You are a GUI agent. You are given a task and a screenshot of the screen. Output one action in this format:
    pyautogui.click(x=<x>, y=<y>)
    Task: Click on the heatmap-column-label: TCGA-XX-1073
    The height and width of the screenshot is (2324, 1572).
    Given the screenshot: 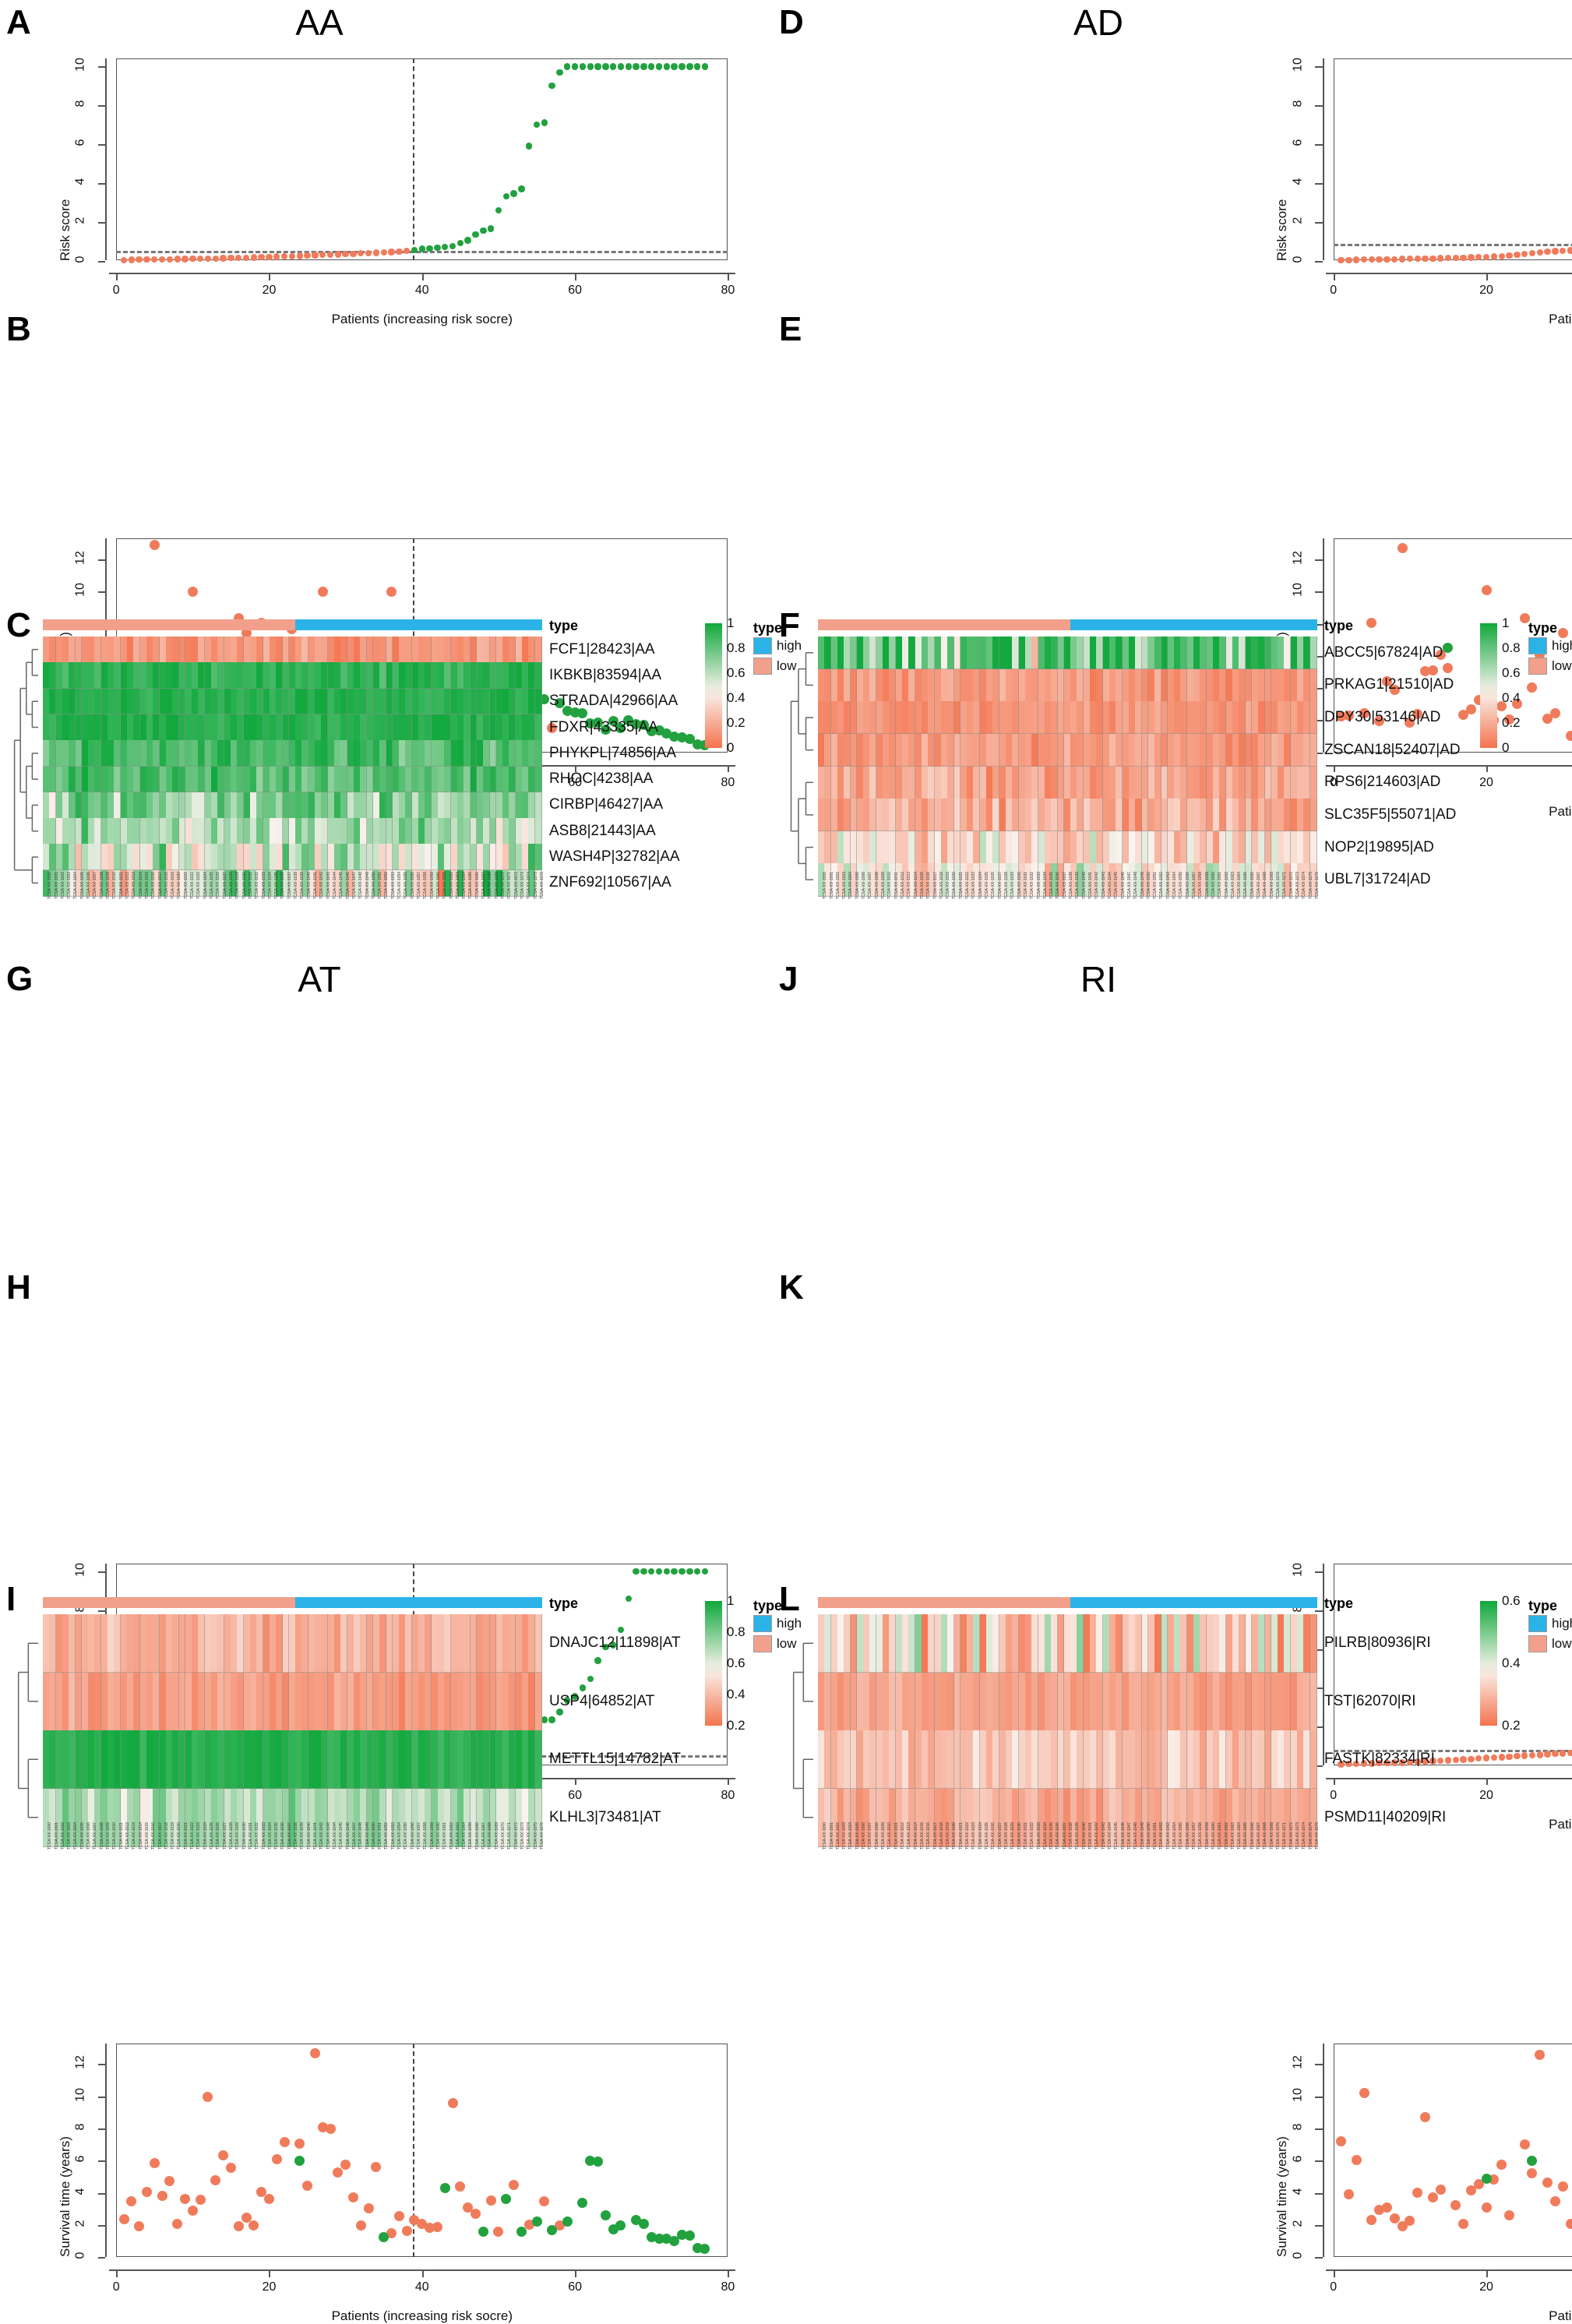 What is the action you would take?
    pyautogui.click(x=522, y=1836)
    